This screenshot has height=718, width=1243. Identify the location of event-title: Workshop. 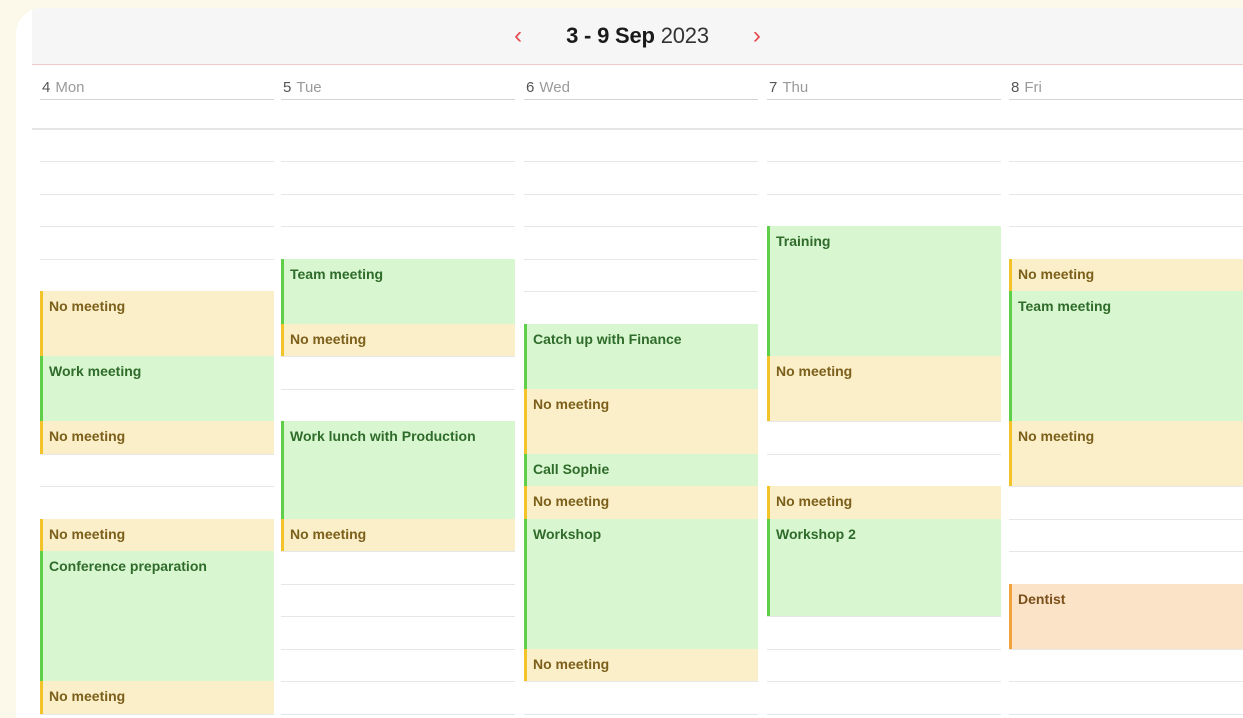
(567, 533).